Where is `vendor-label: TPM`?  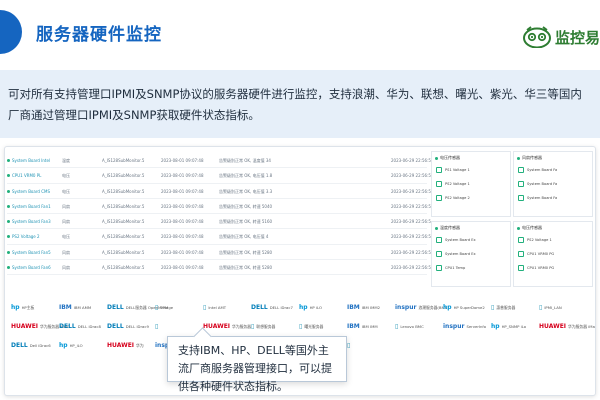
vendor-label: TPM is located at coordinates (164, 307).